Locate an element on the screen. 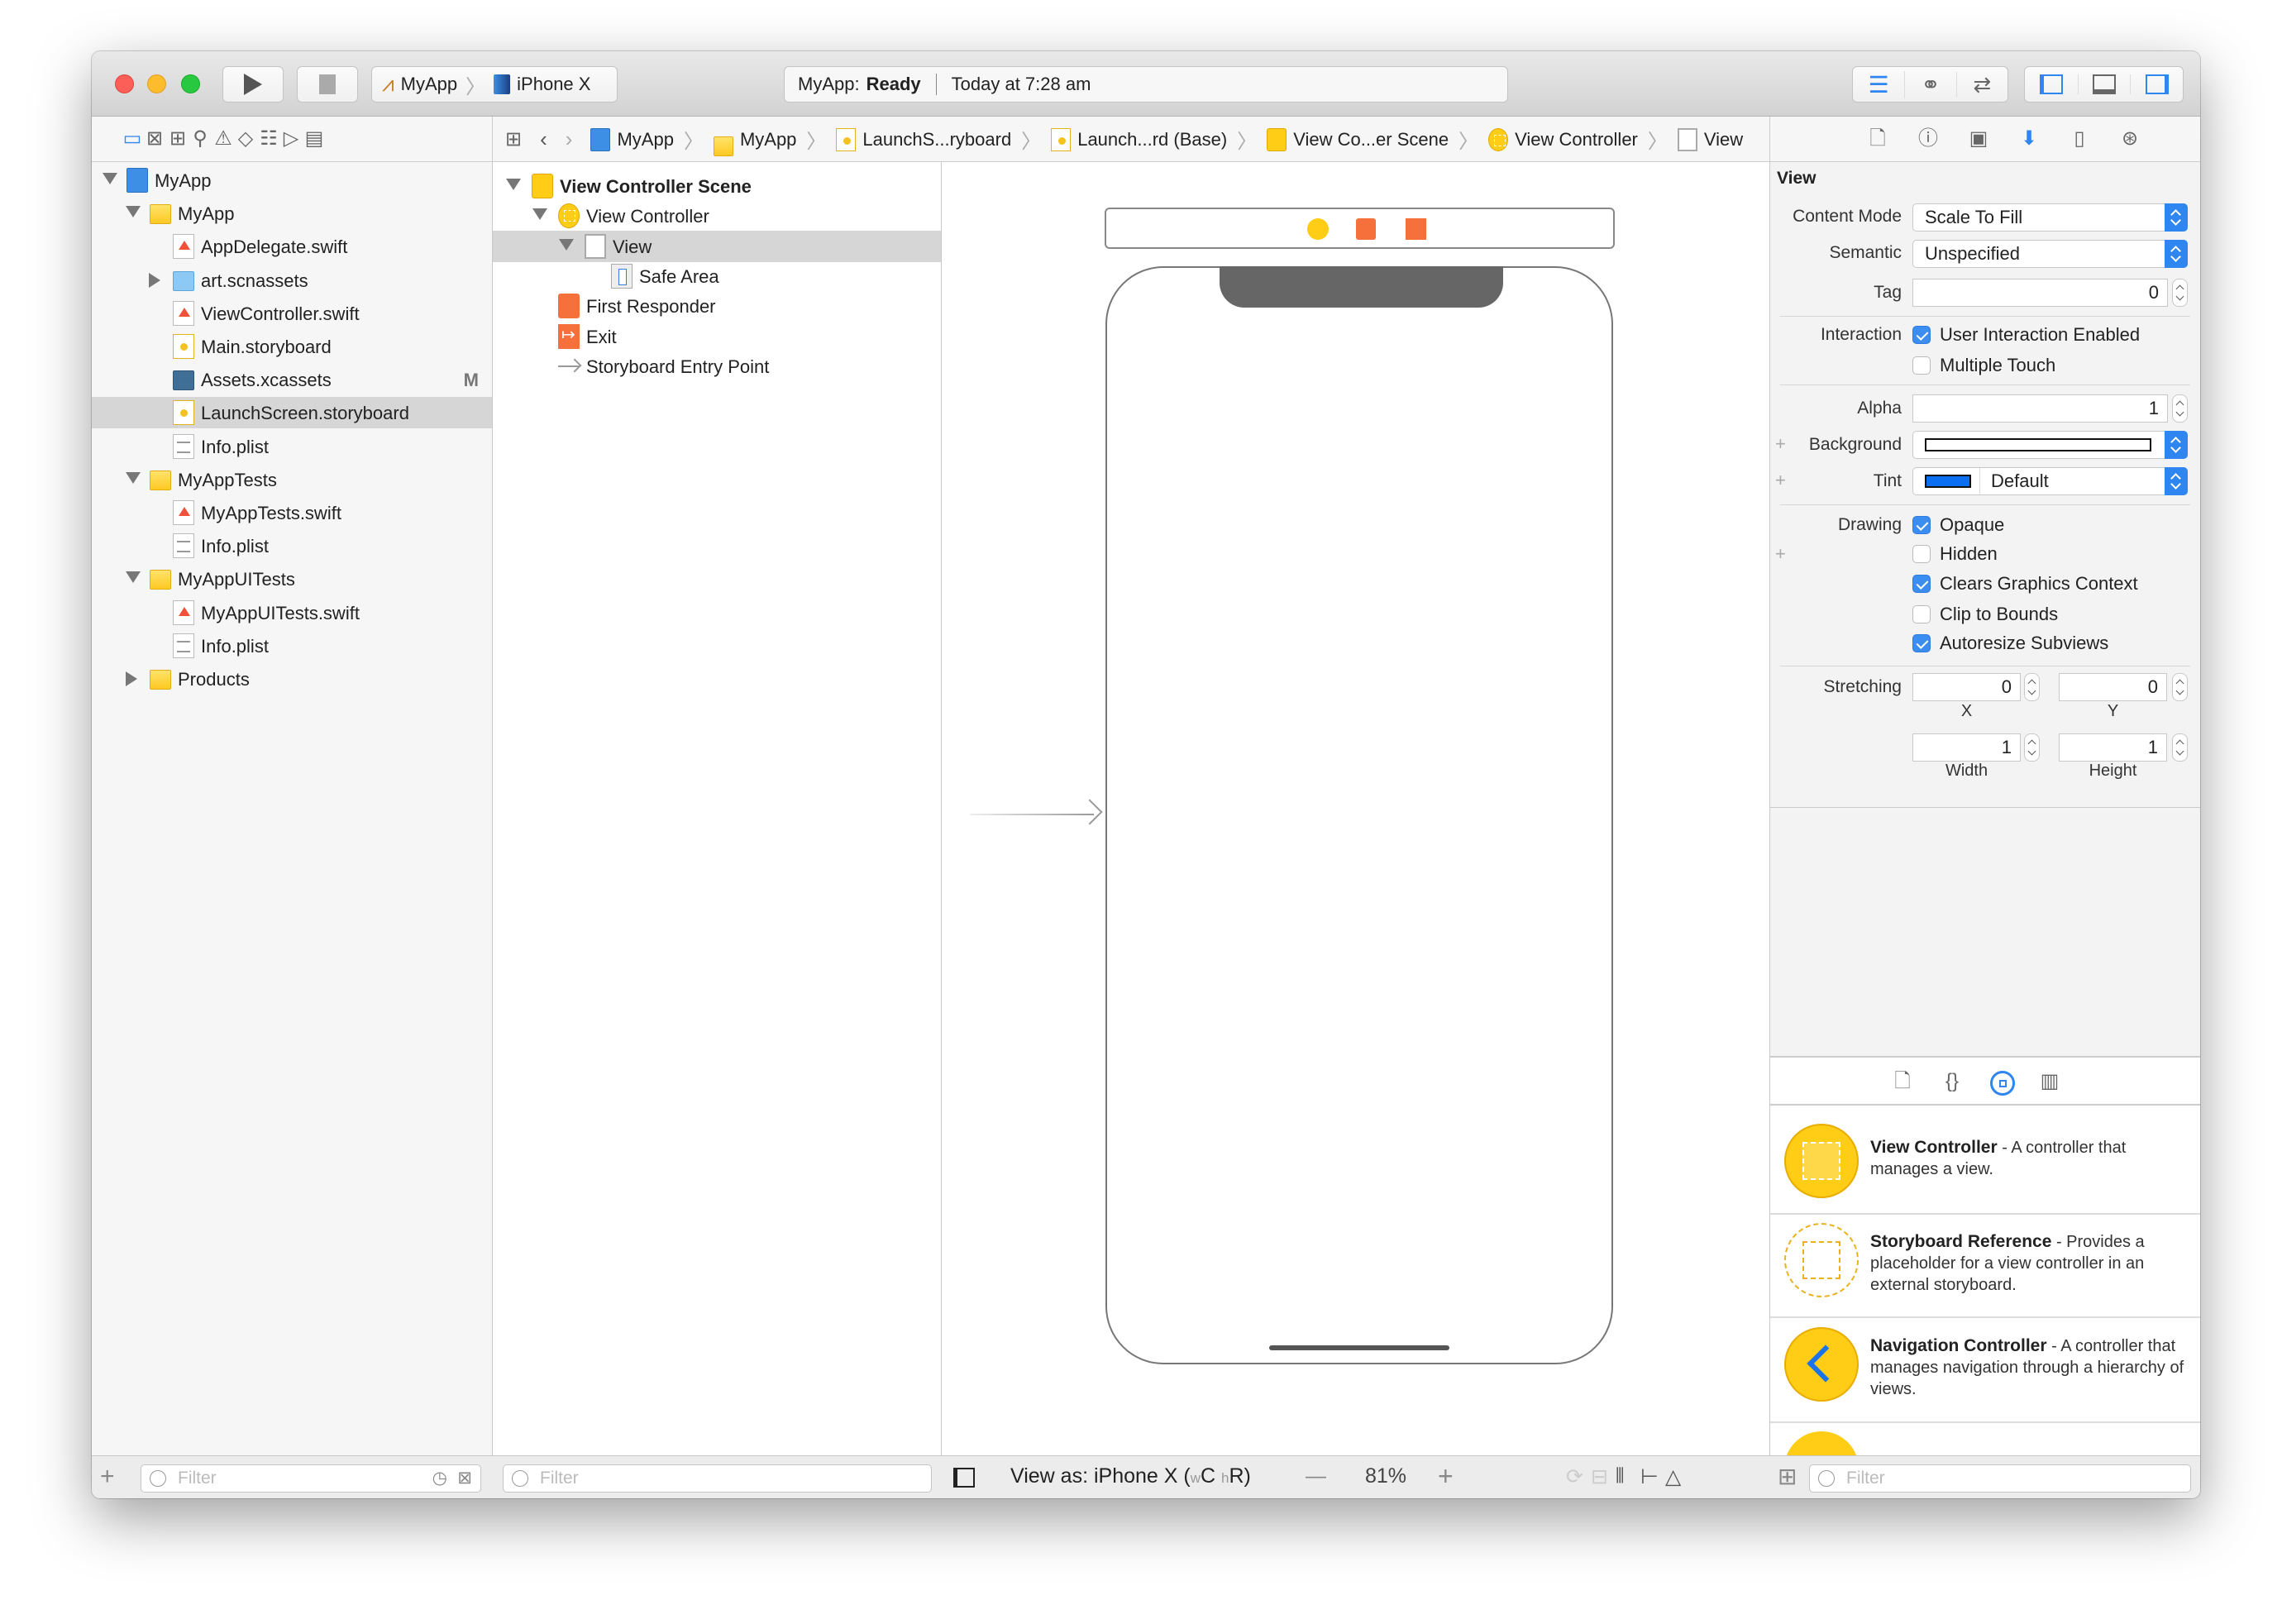 This screenshot has width=2282, height=1624. outline-item: Exit is located at coordinates (717, 337).